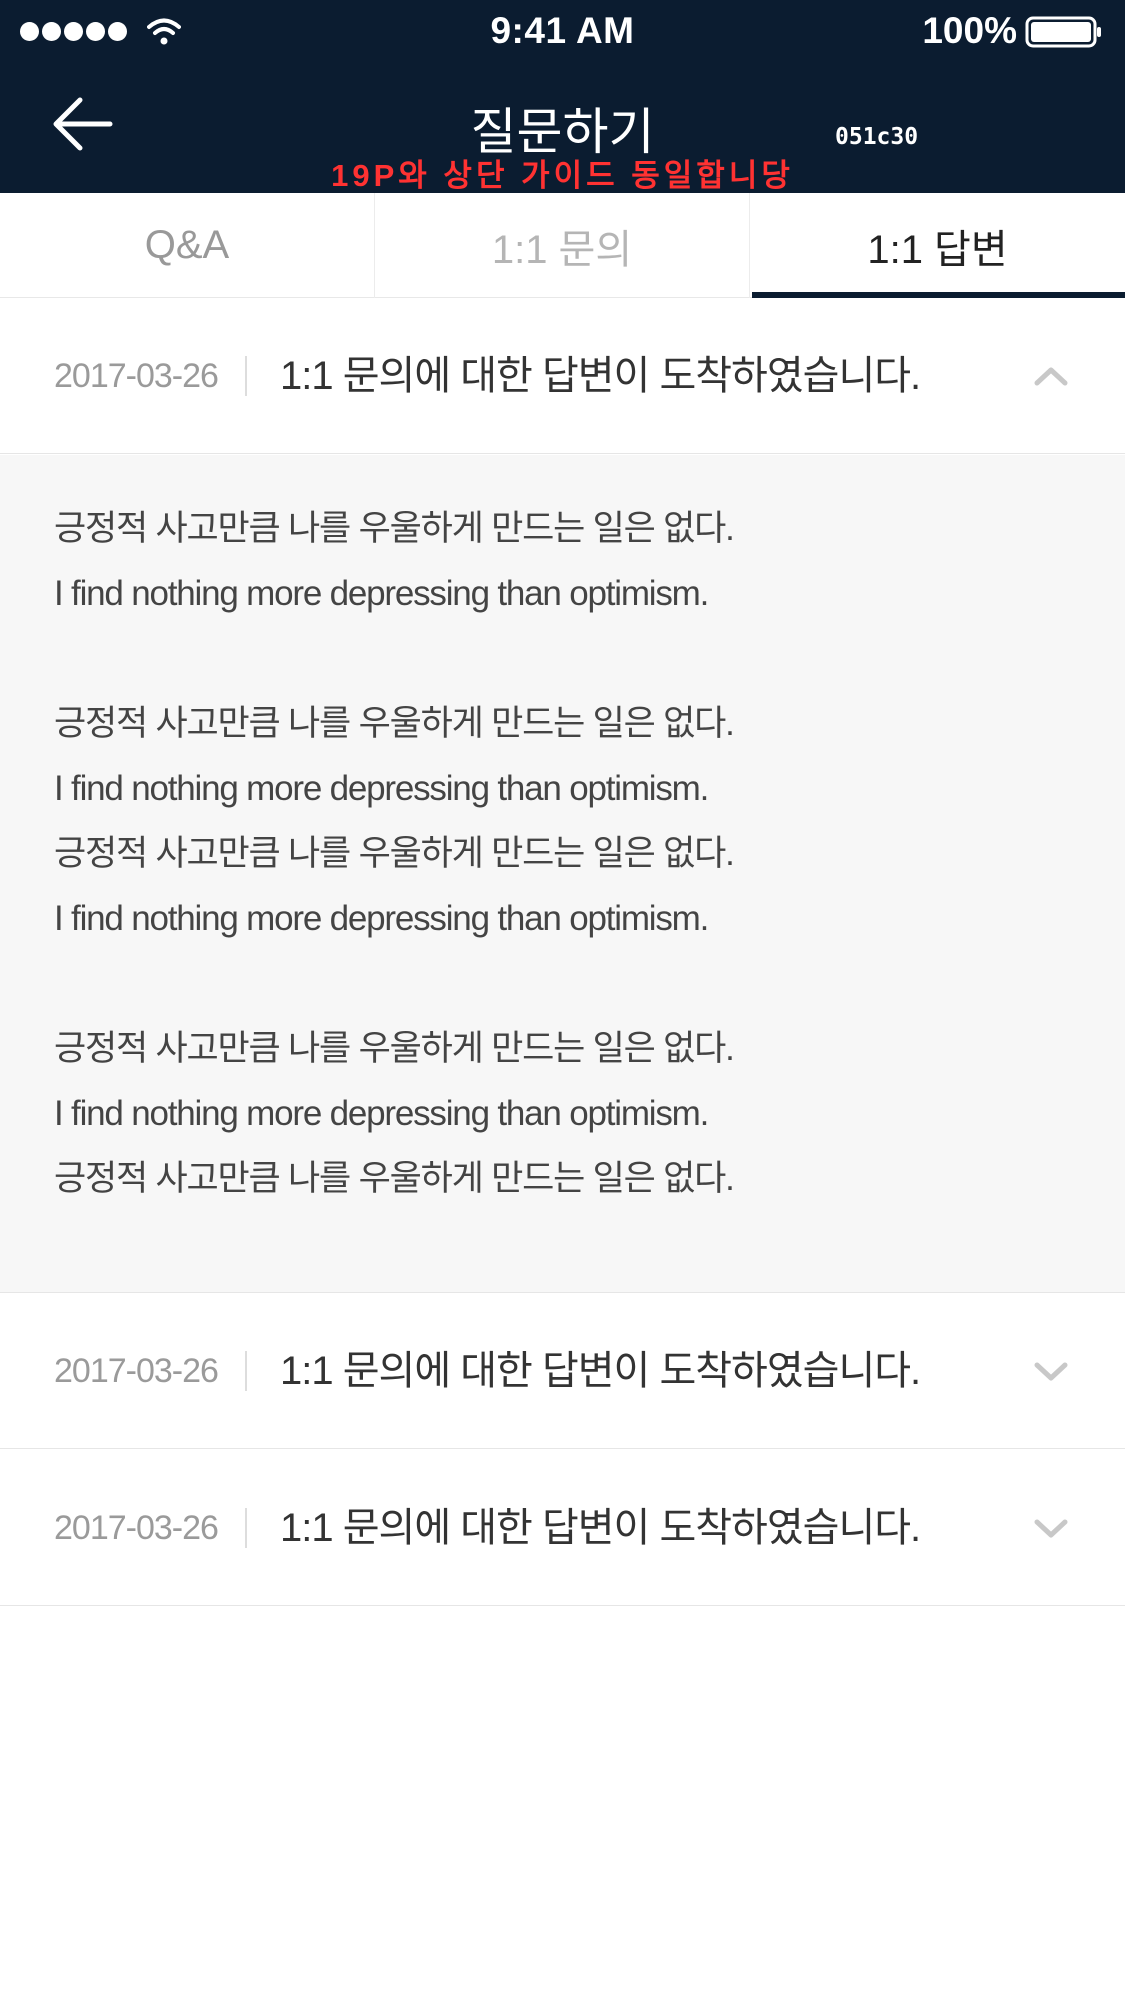 This screenshot has height=2001, width=1125. What do you see at coordinates (562, 175) in the screenshot?
I see `guide-annotation: 19P와 상단 가이드 동일합니당` at bounding box center [562, 175].